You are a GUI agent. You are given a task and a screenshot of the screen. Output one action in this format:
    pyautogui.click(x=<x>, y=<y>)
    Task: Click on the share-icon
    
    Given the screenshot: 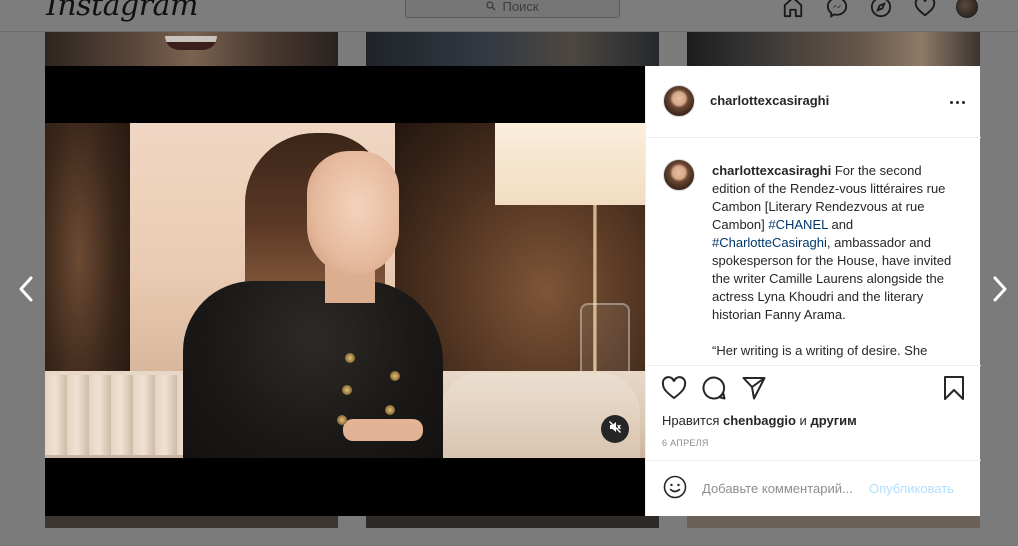 What is the action you would take?
    pyautogui.click(x=754, y=390)
    